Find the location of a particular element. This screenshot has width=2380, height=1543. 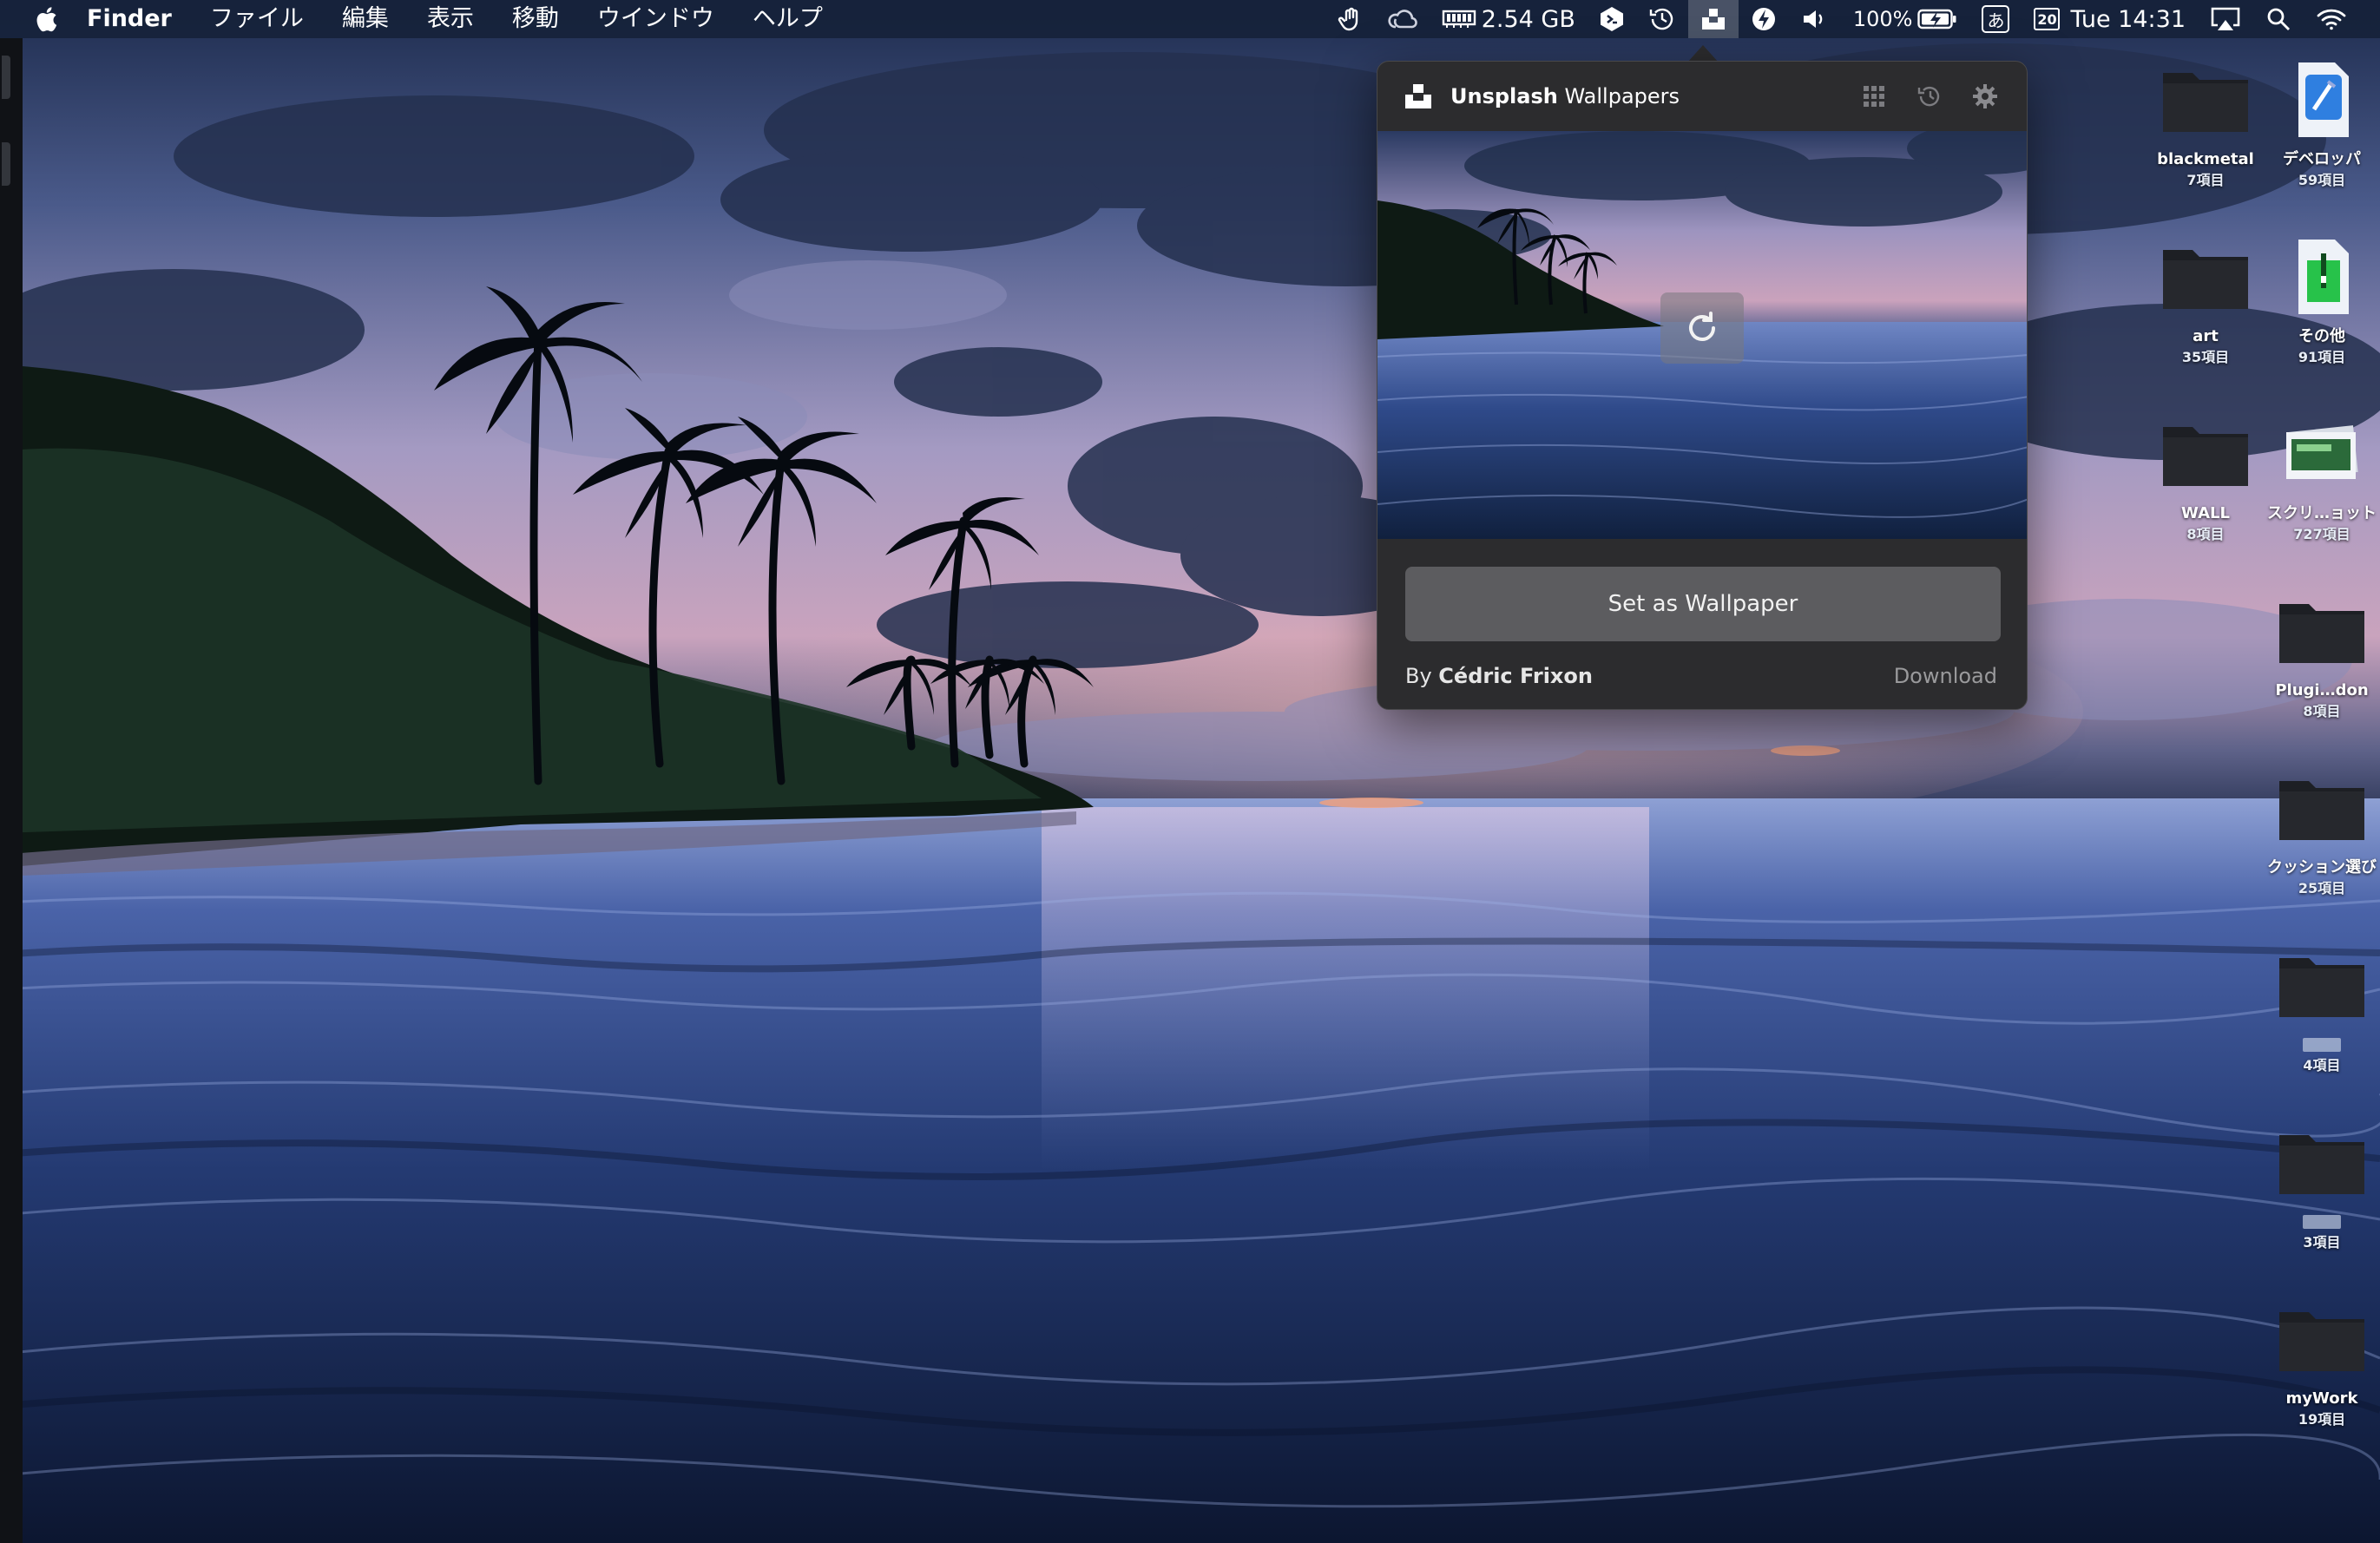

desktop-item-count: 59項目 is located at coordinates (2322, 180).